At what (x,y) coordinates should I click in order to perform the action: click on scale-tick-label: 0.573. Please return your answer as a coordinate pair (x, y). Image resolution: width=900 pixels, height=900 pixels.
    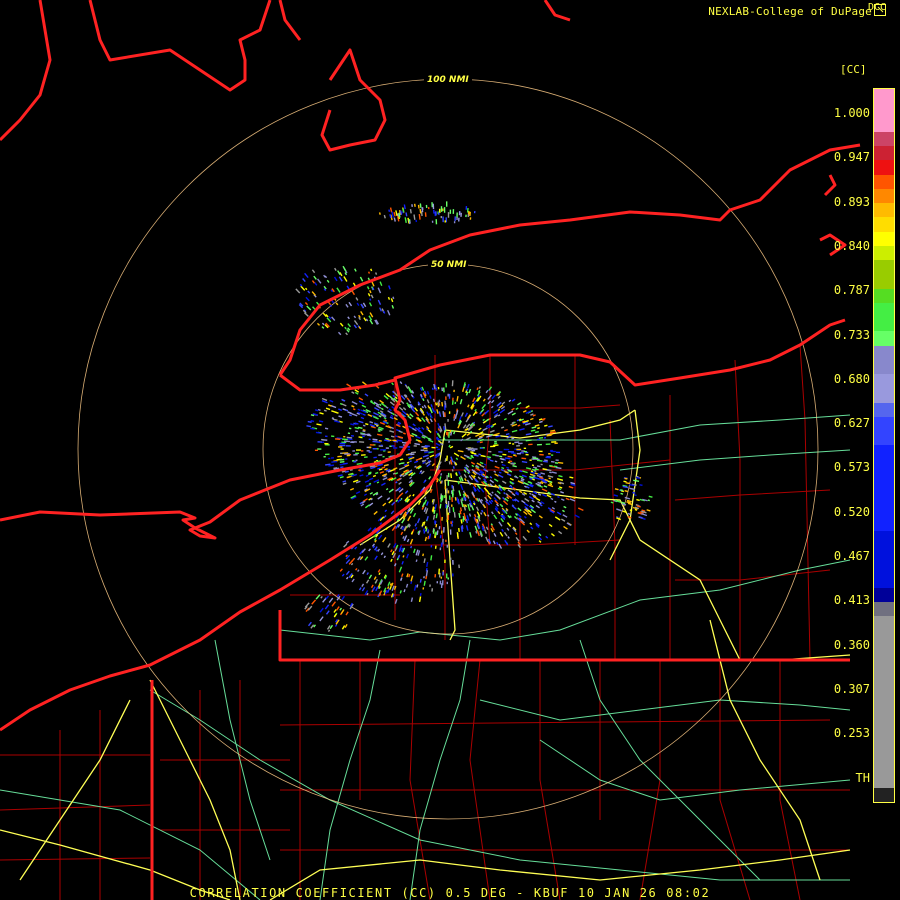
    Looking at the image, I should click on (851, 467).